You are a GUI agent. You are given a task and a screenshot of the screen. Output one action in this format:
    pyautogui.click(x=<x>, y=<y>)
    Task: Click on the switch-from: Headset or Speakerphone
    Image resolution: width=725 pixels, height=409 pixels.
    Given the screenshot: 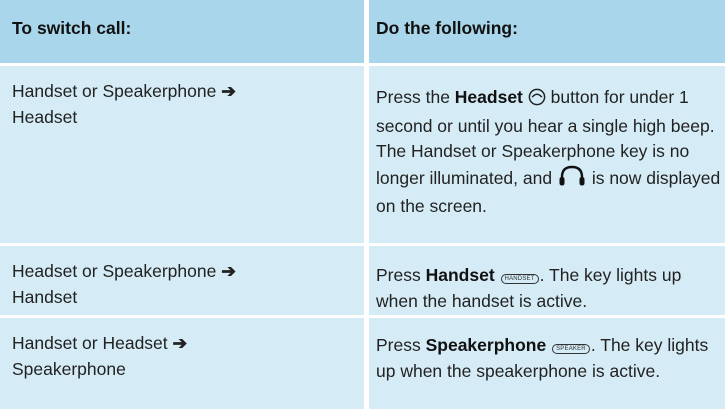 What is the action you would take?
    pyautogui.click(x=114, y=271)
    